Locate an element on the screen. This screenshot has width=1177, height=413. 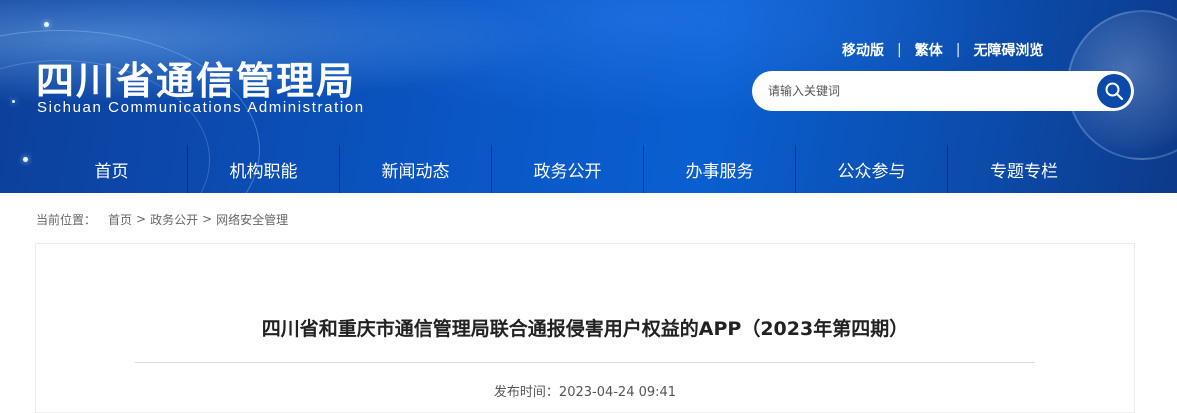
top-links: 移动版 | 繁体 | 无障碍浏览 is located at coordinates (942, 50).